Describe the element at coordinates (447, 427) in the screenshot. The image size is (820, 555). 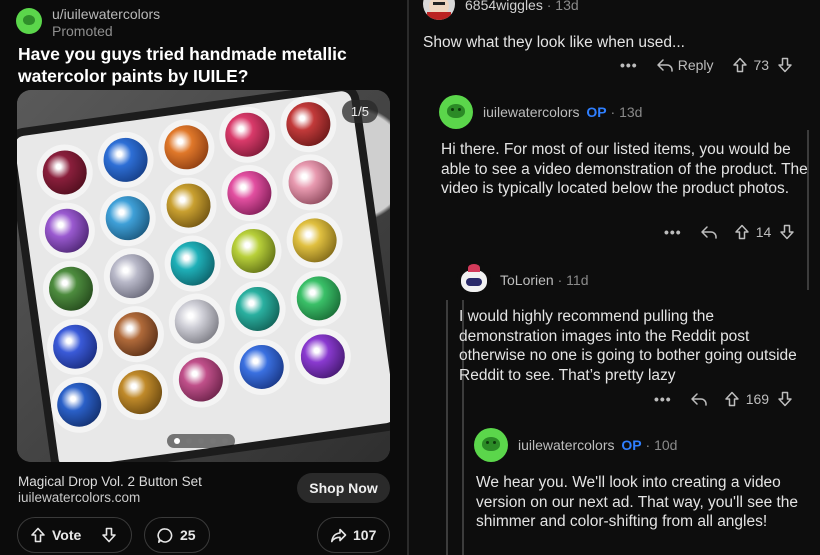
I see `thread-line` at that location.